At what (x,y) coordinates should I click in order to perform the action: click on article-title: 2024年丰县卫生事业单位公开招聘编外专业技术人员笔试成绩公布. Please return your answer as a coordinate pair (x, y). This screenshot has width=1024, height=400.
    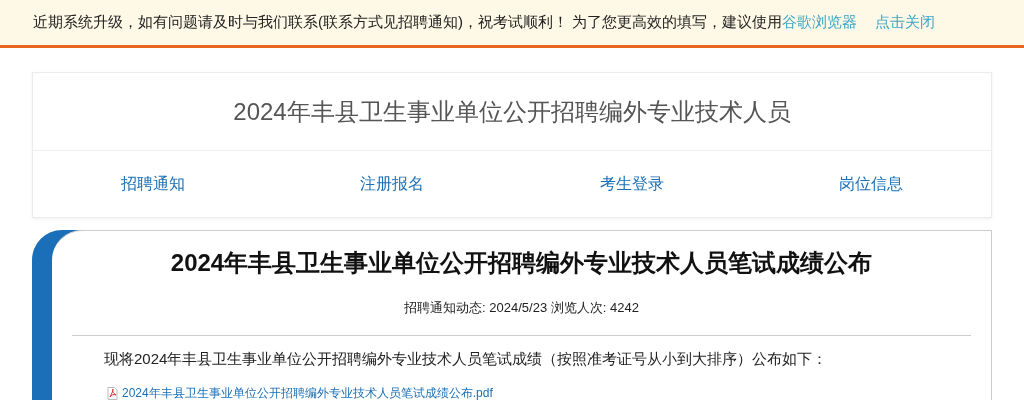
    Looking at the image, I should click on (521, 263).